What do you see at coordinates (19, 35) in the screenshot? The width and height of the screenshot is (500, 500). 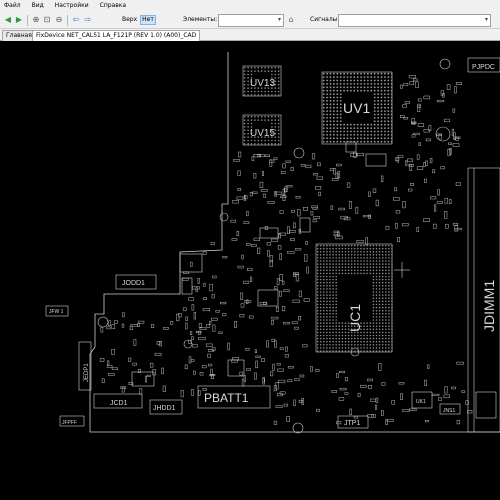 I see `tab-home: Главная` at bounding box center [19, 35].